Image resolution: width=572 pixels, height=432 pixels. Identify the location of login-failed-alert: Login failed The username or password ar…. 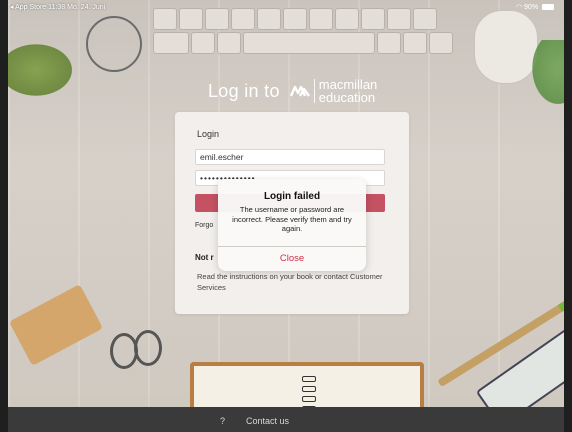
(292, 225).